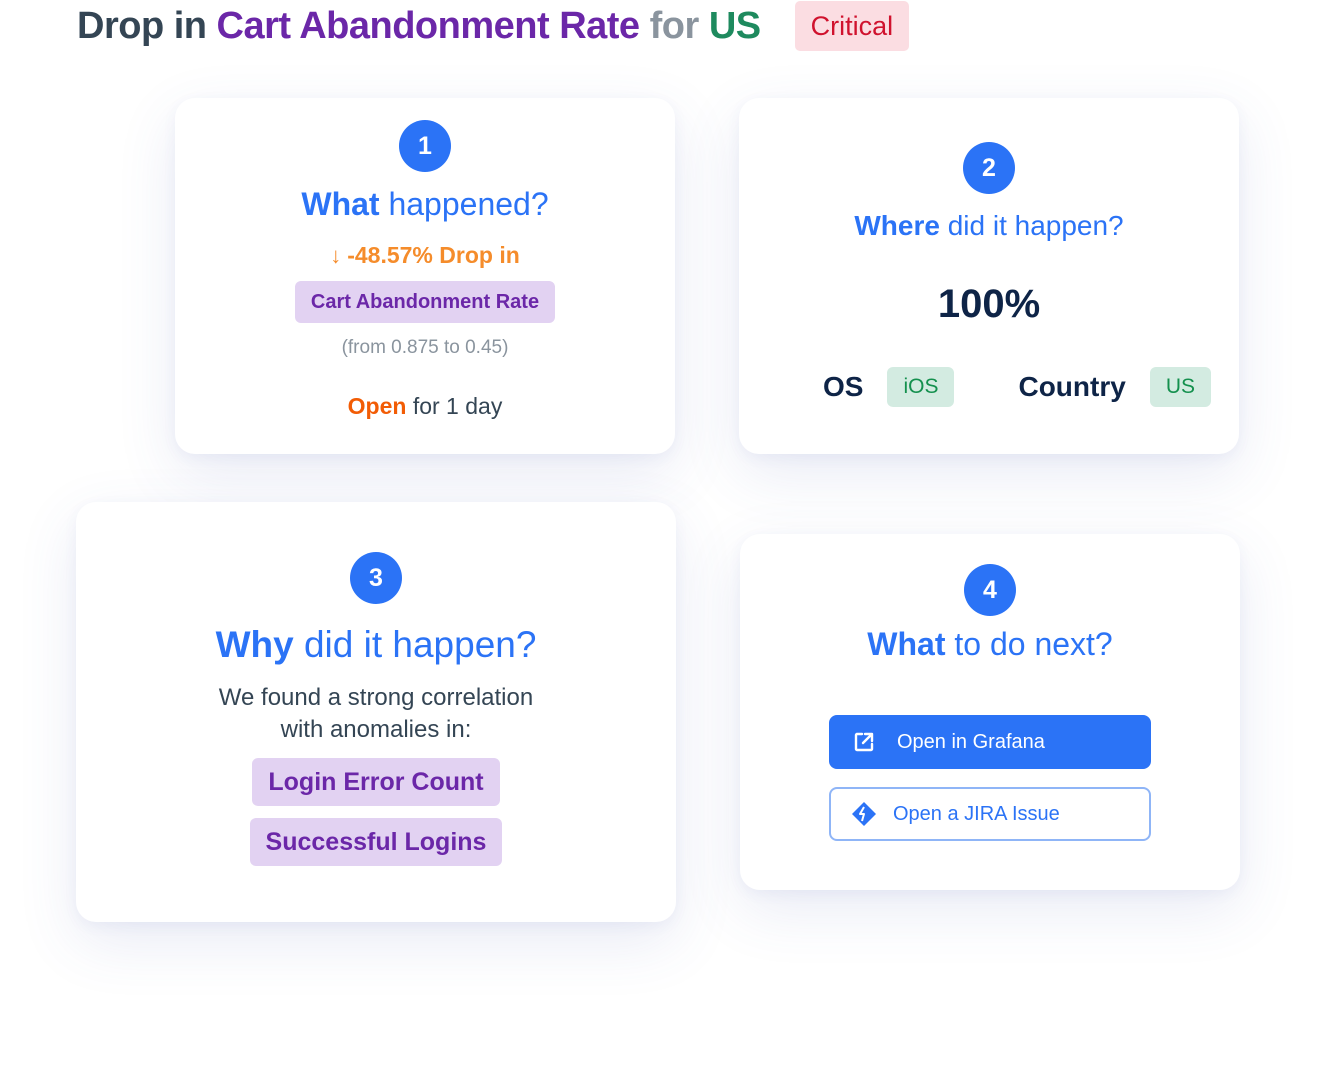 This screenshot has height=1074, width=1320. Describe the element at coordinates (376, 697) in the screenshot. I see `description-line: We found a strong correlation` at that location.